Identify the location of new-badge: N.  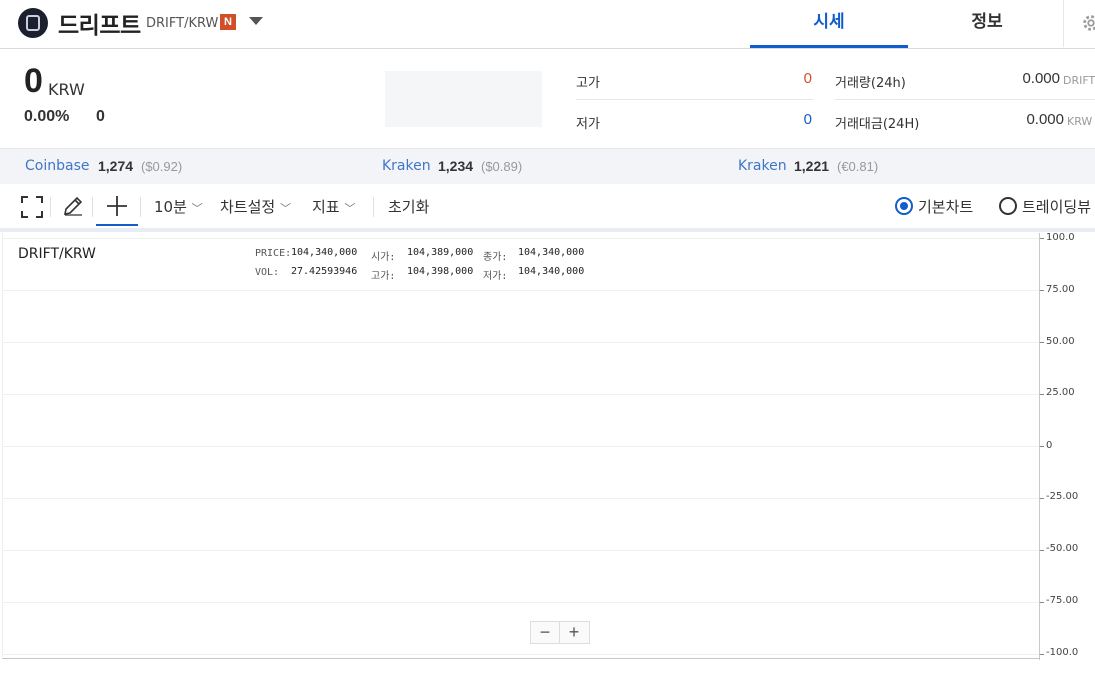
(228, 22).